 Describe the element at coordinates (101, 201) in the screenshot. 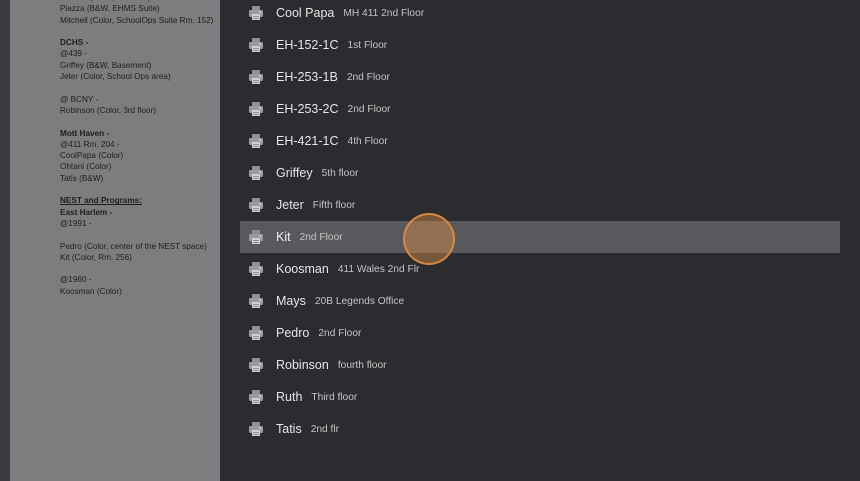

I see `document-line: NEST and Programs:` at that location.